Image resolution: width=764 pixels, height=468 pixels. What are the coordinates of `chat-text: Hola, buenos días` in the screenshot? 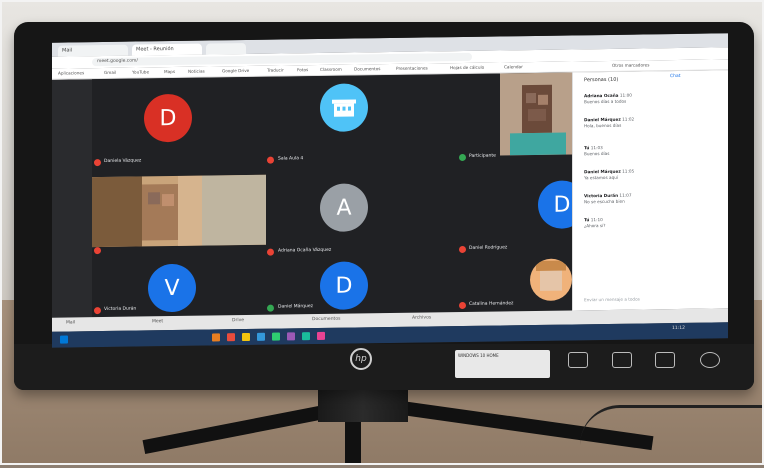 It's located at (603, 125).